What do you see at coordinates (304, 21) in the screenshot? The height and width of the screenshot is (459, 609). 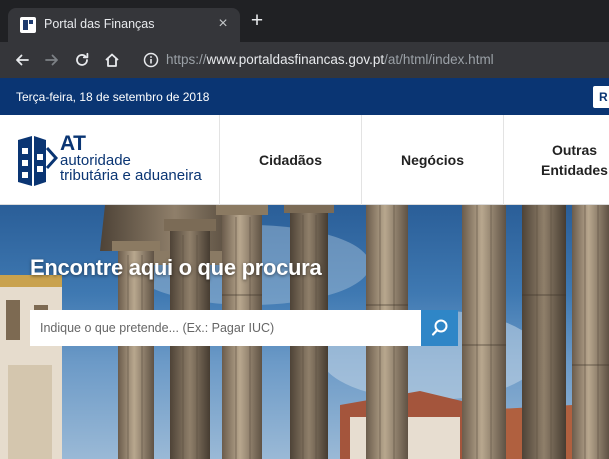 I see `browser-tabstrip: Portal das Finanças × +` at bounding box center [304, 21].